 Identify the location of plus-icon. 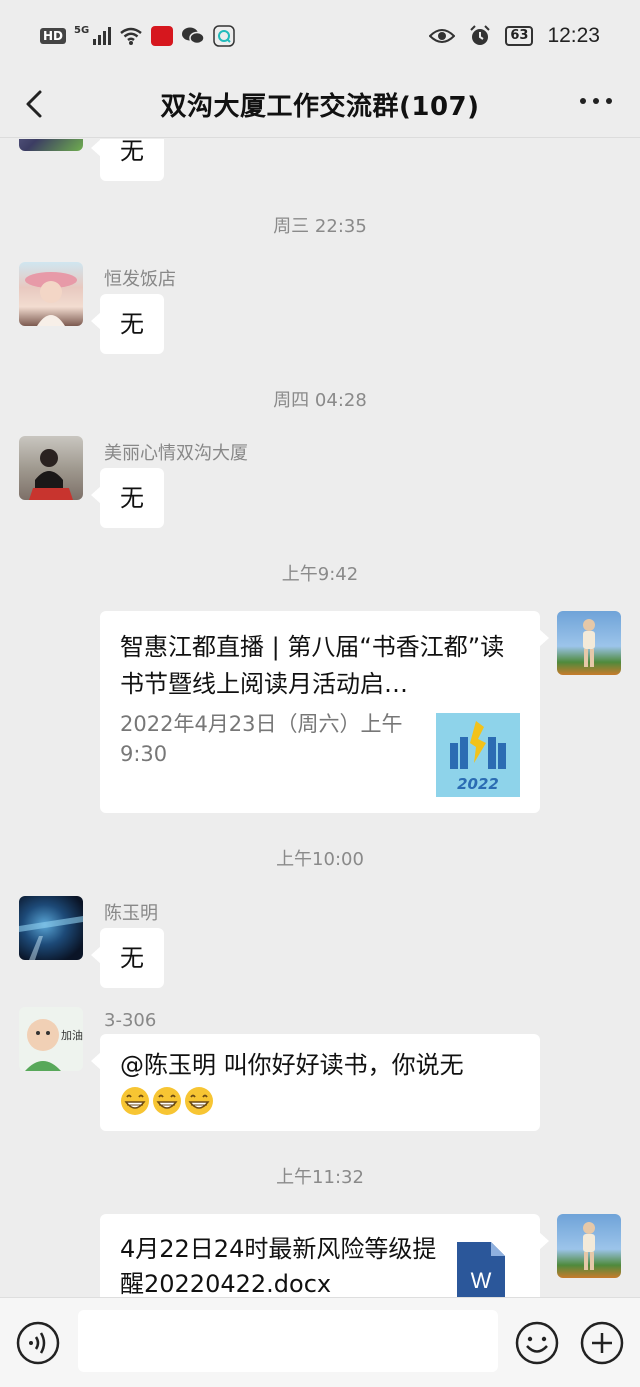
(602, 1343).